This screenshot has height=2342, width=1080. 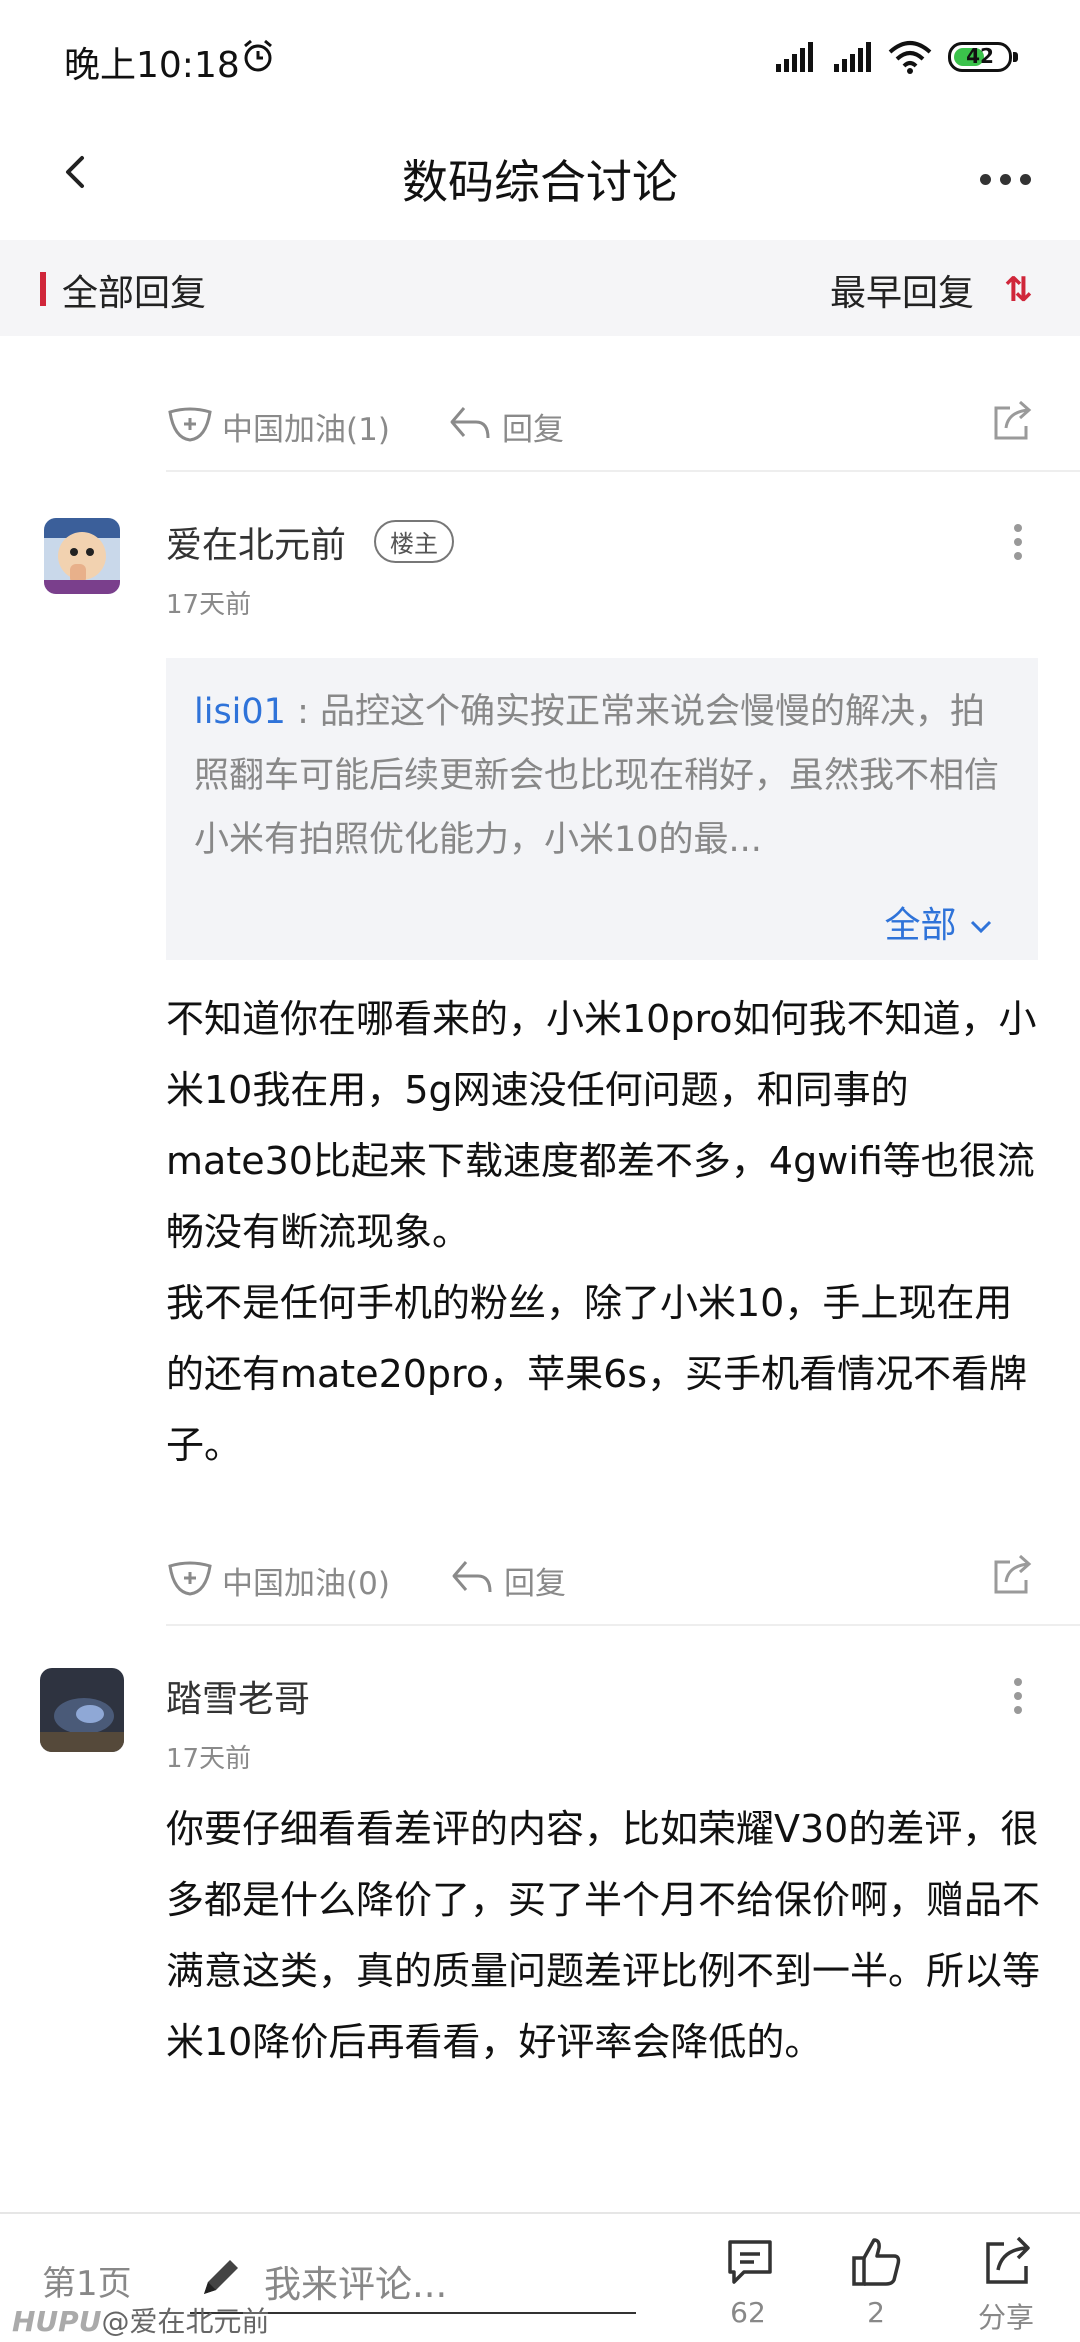 I want to click on chevron-down-icon, so click(x=981, y=927).